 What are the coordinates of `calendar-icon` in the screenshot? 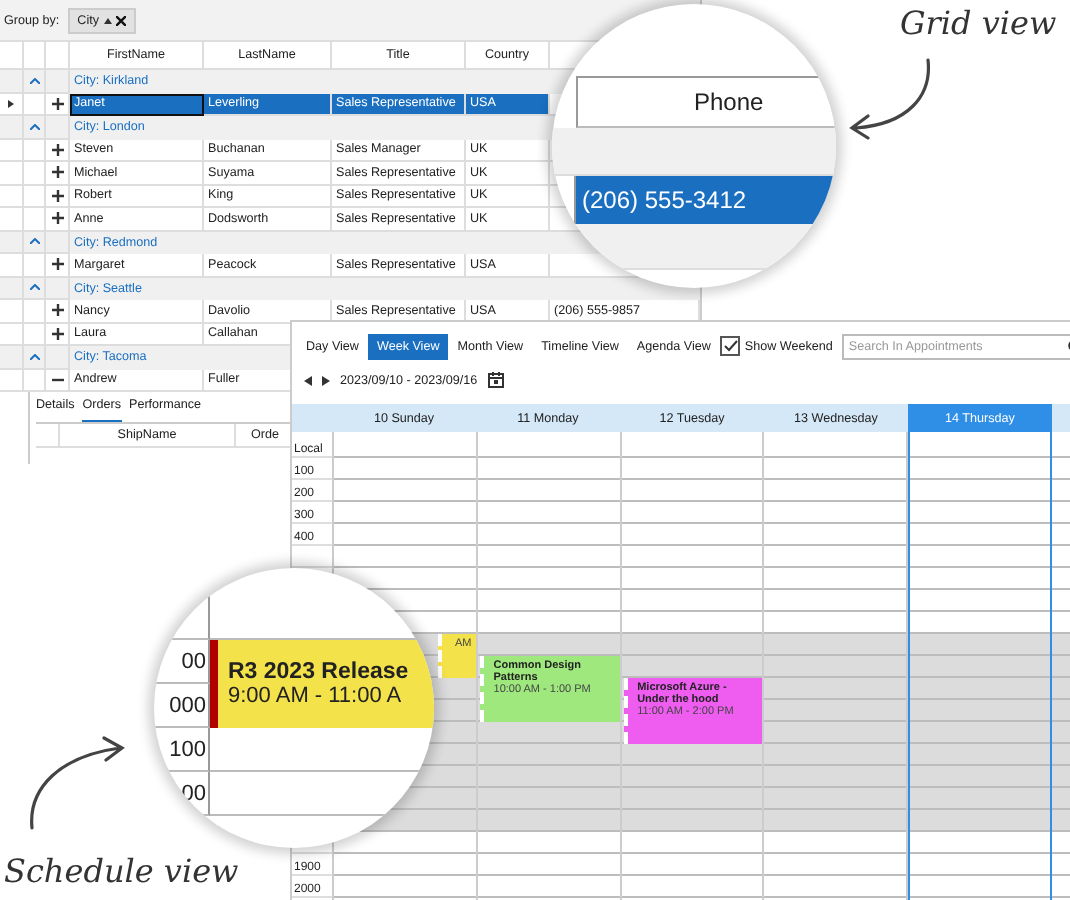 It's located at (495, 380).